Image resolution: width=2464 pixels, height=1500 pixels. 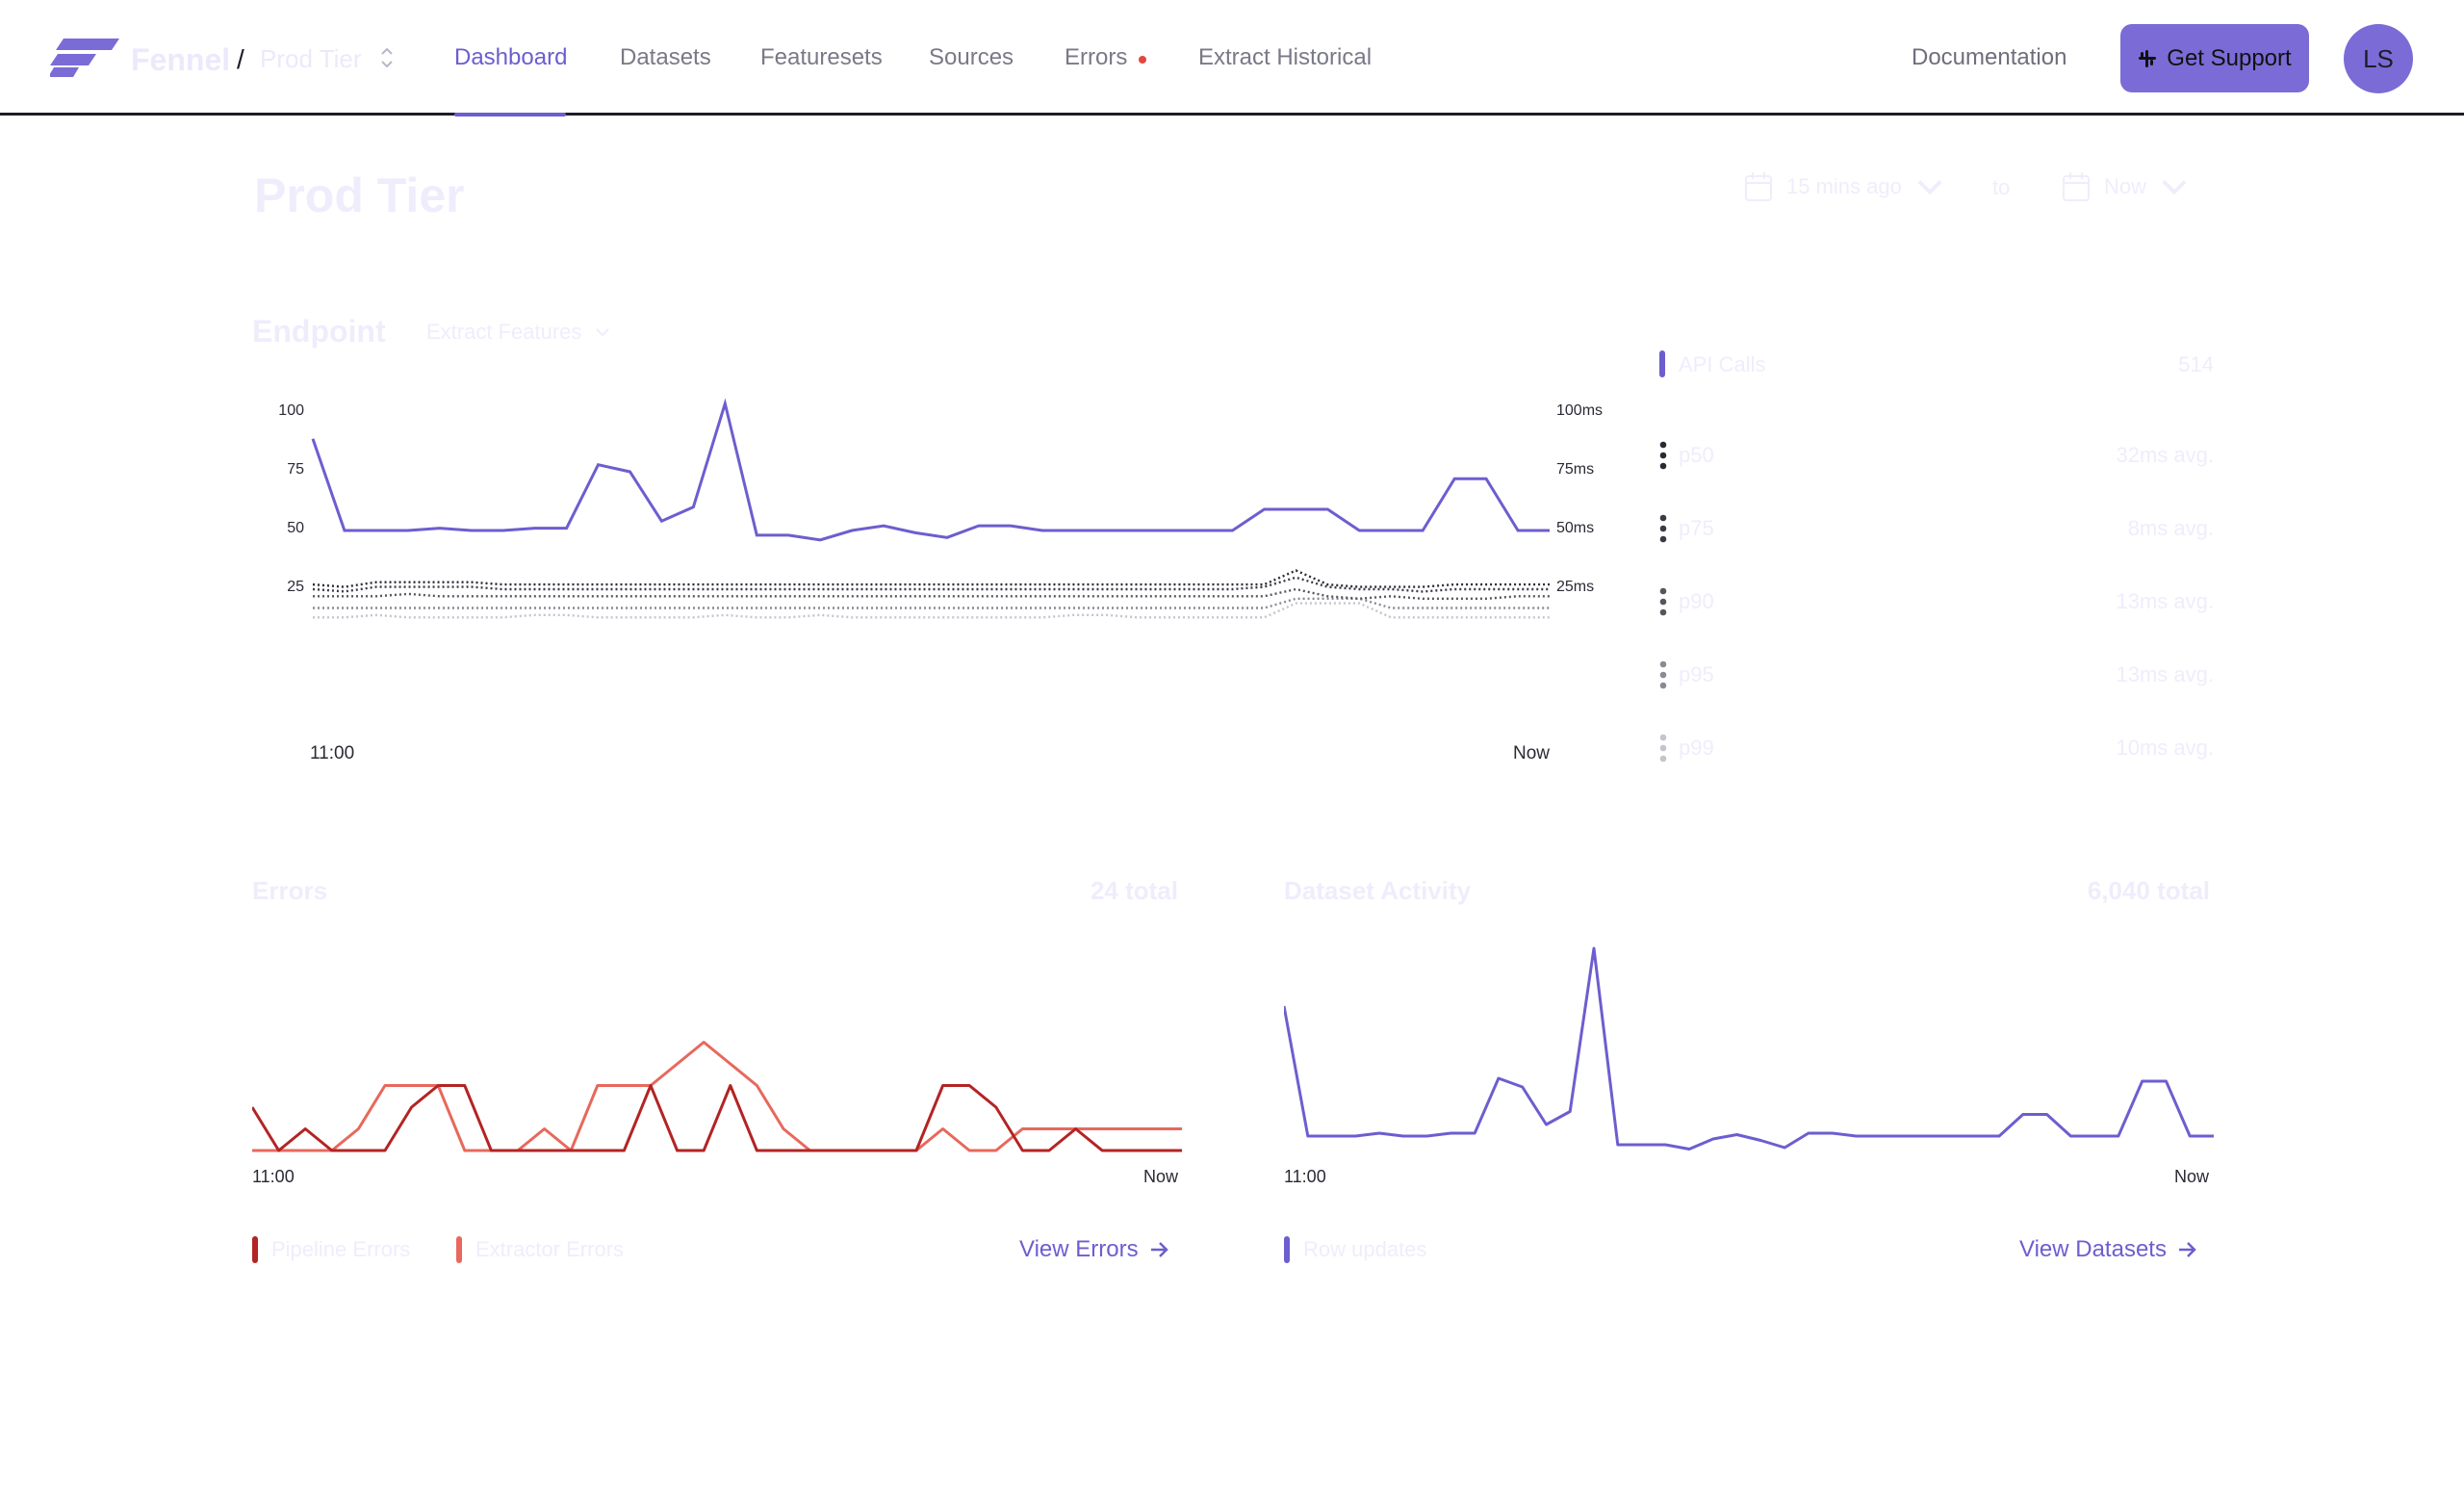 What do you see at coordinates (84, 58) in the screenshot?
I see `fennel-logo-icon` at bounding box center [84, 58].